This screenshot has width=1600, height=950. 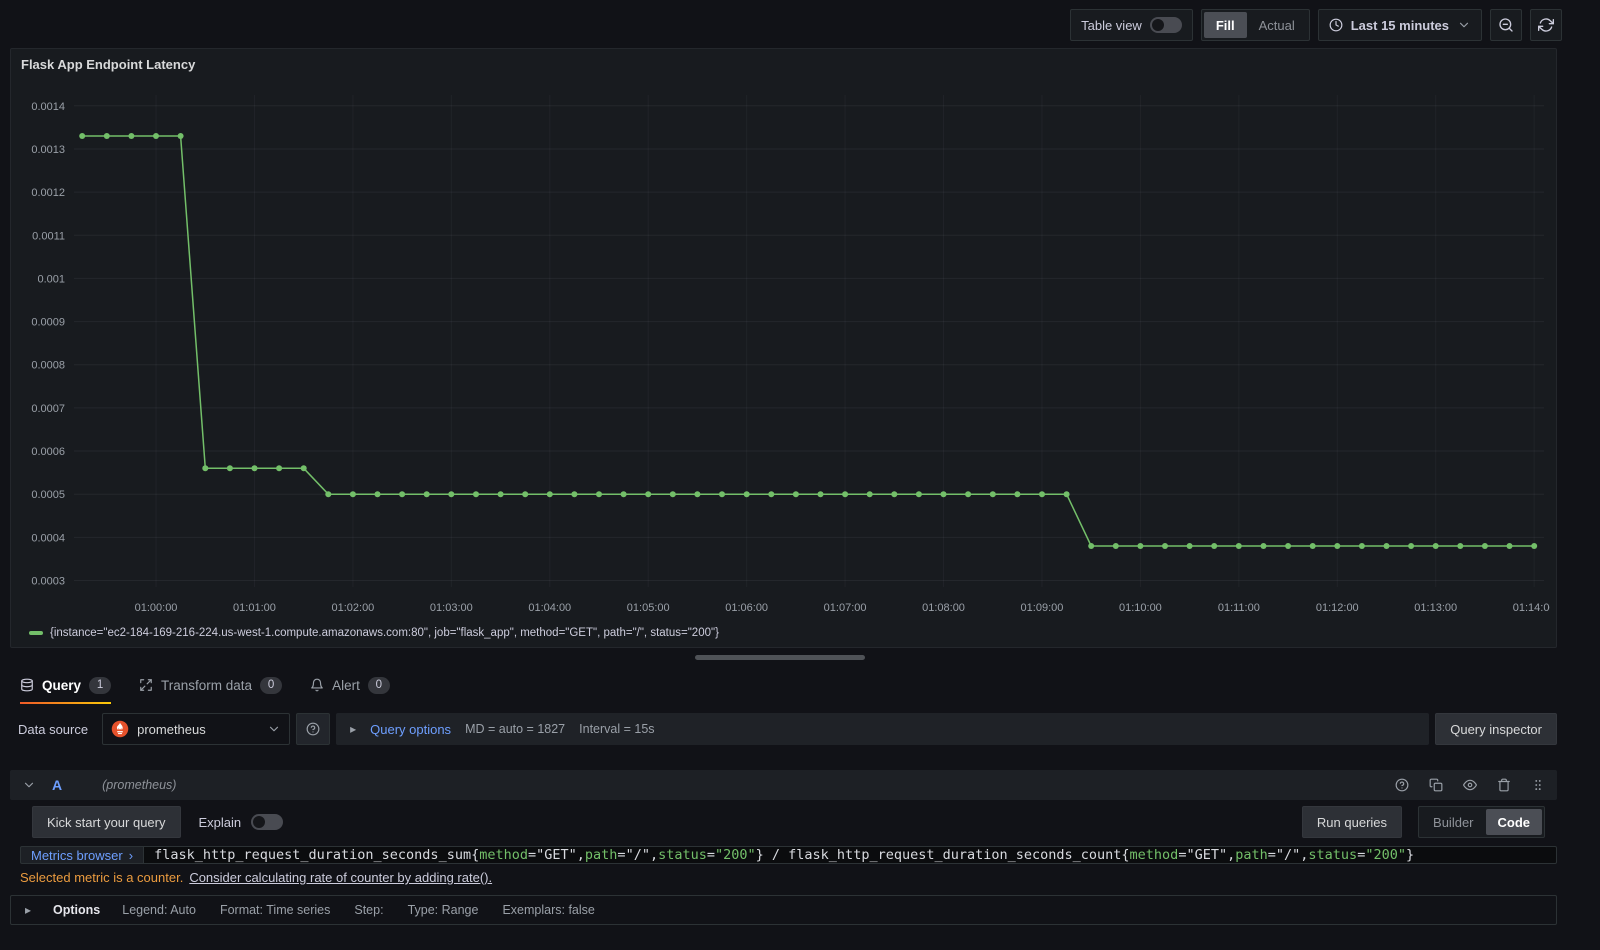 I want to click on datasource-help-button, so click(x=313, y=729).